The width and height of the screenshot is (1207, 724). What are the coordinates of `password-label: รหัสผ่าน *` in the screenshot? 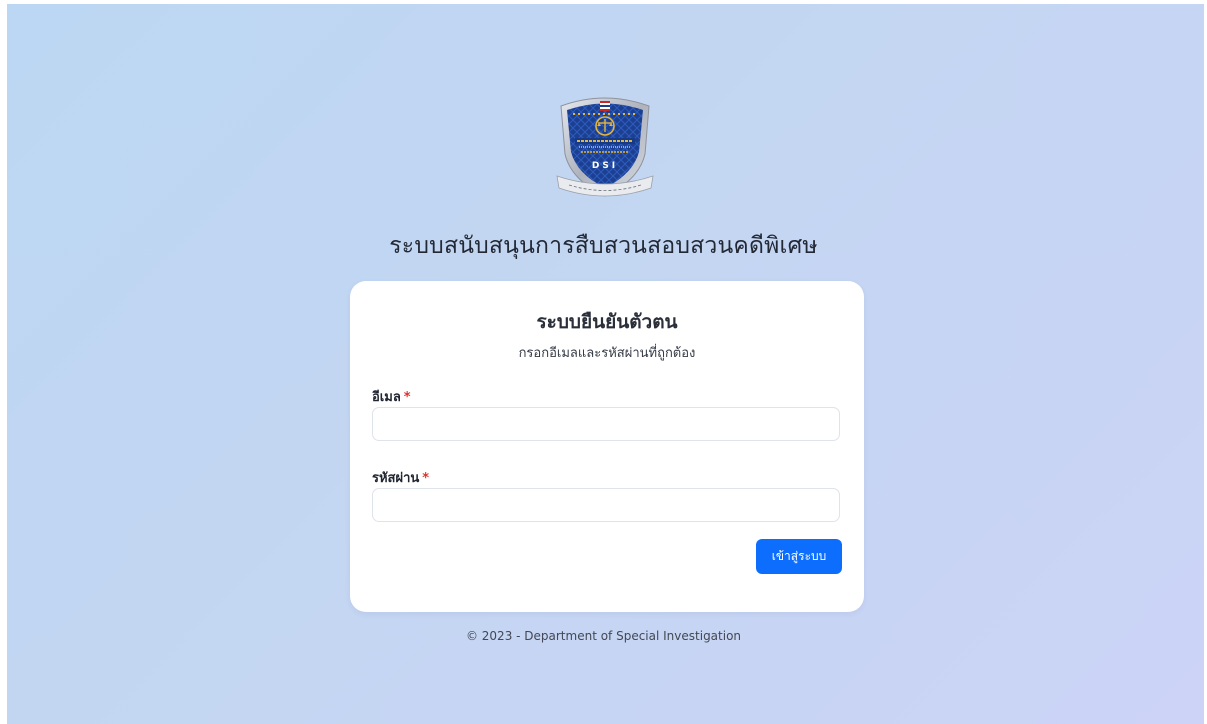 It's located at (400, 477).